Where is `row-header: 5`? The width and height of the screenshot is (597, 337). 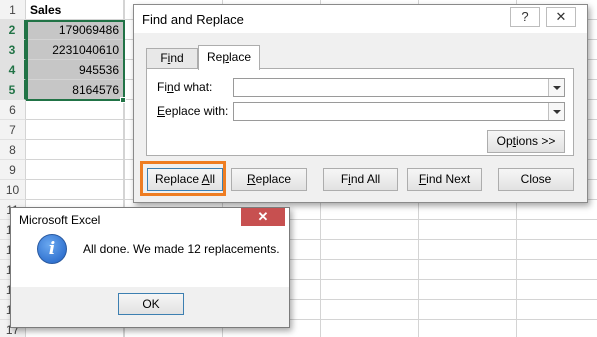
row-header: 5 is located at coordinates (13, 90).